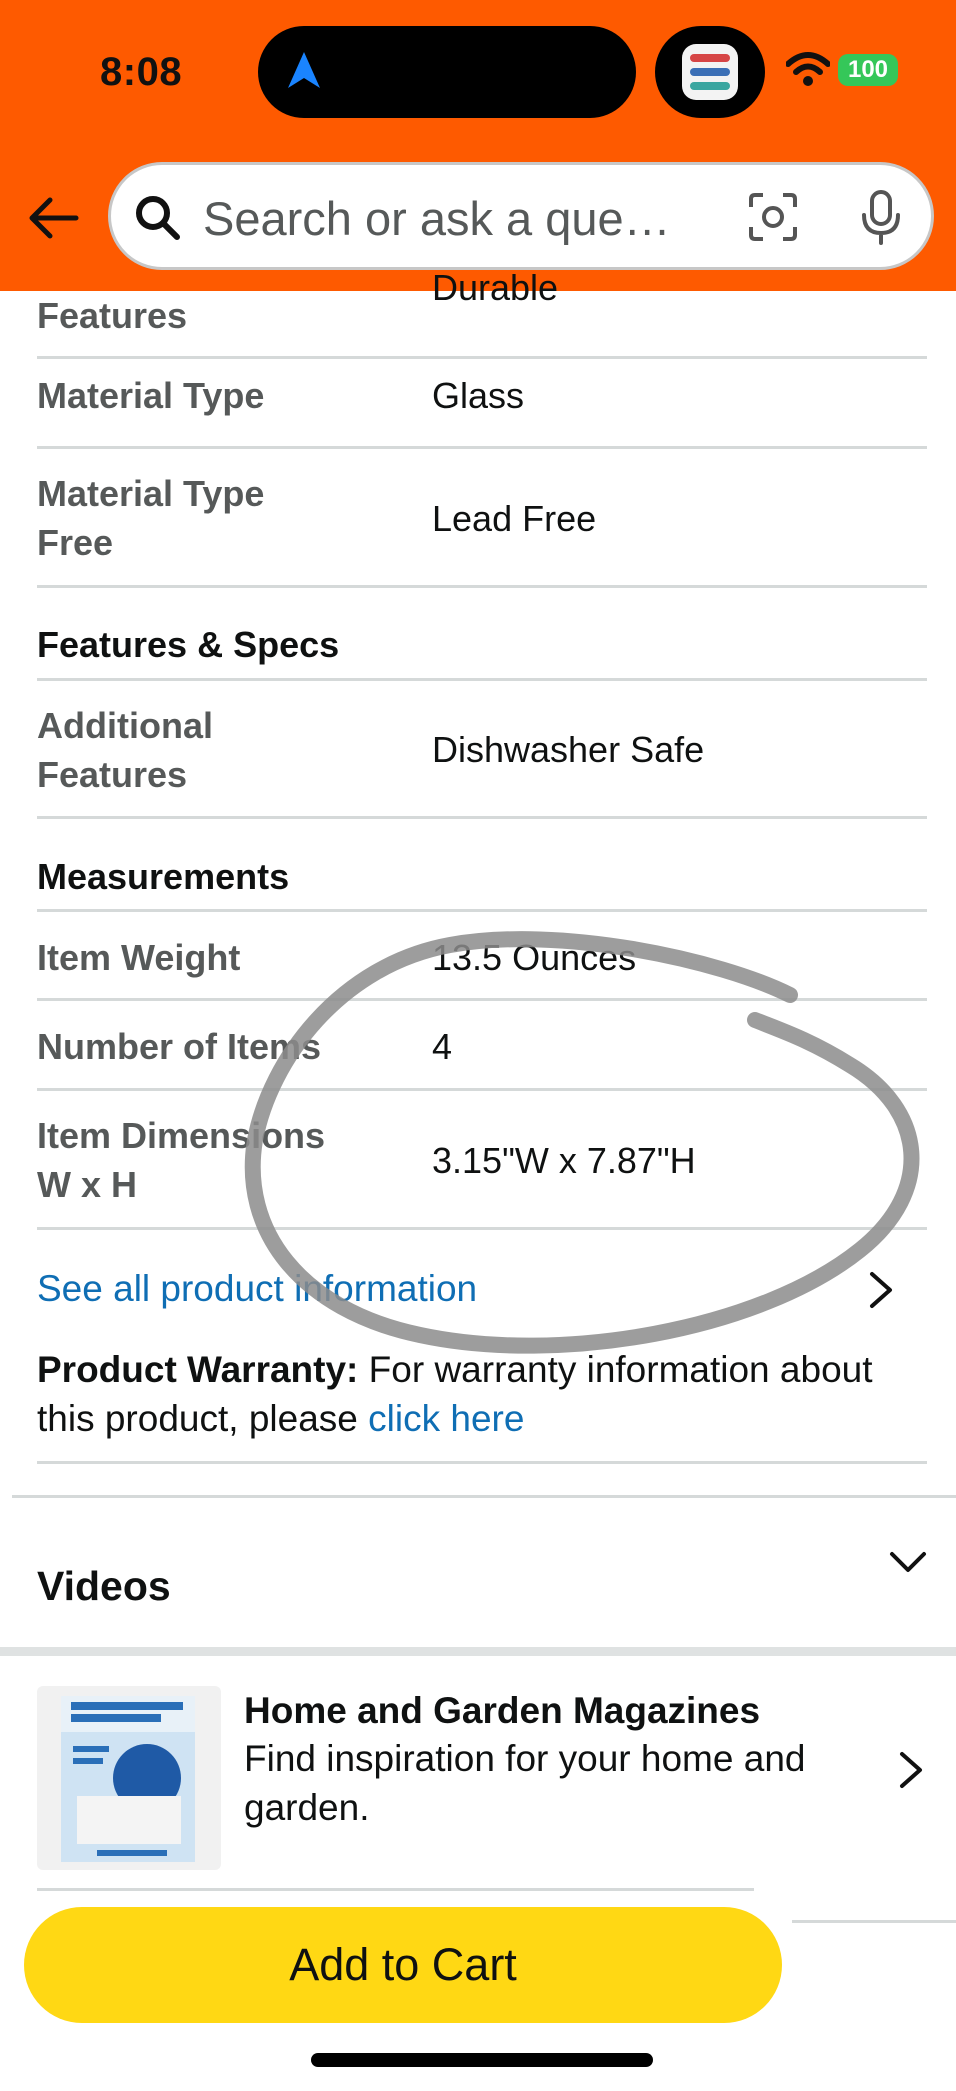 This screenshot has height=2091, width=956. I want to click on magazine-cover-art, so click(128, 1779).